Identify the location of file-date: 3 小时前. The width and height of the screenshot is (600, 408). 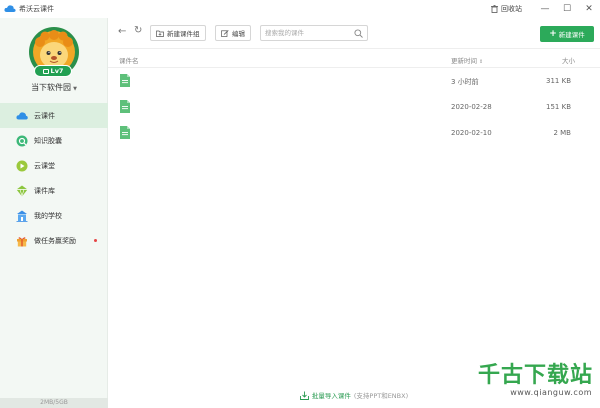
(465, 82).